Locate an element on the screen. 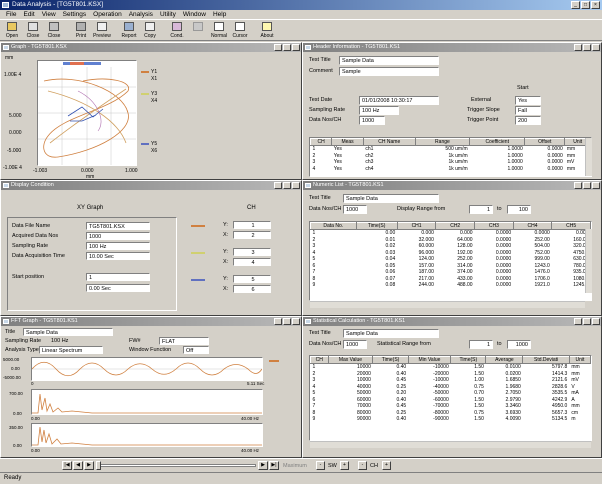 This screenshot has width=602, height=484. col-ch2: CH2 is located at coordinates (455, 226).